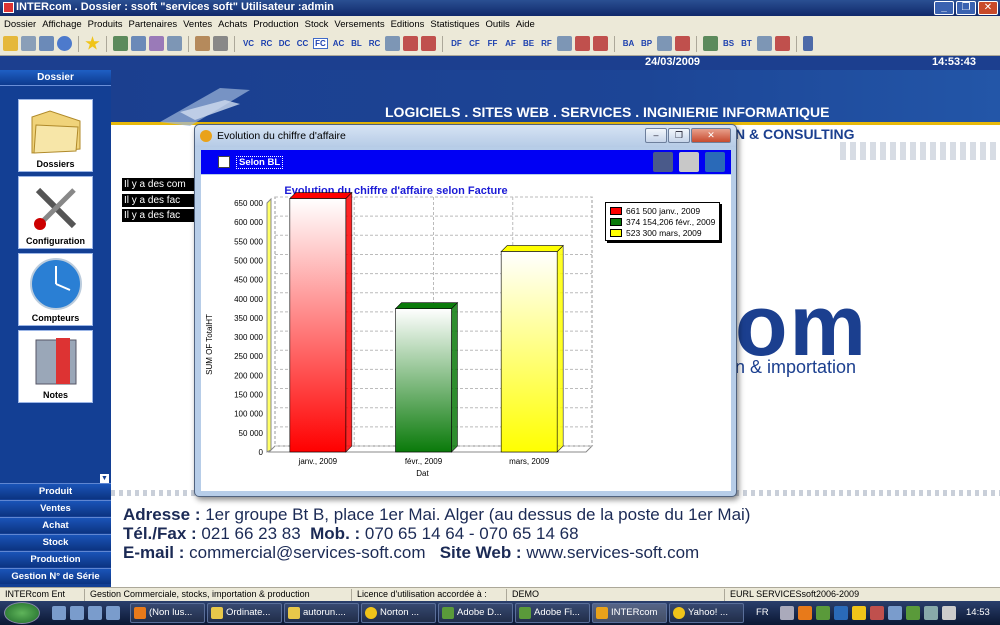  I want to click on close-button: ✕, so click(988, 8).